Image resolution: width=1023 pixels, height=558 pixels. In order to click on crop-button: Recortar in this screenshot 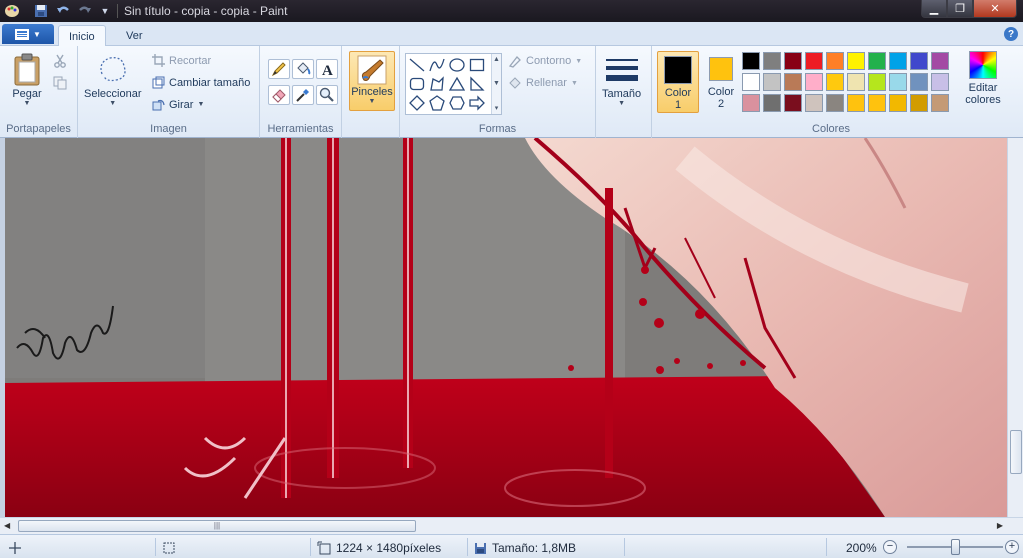, I will do `click(181, 60)`.